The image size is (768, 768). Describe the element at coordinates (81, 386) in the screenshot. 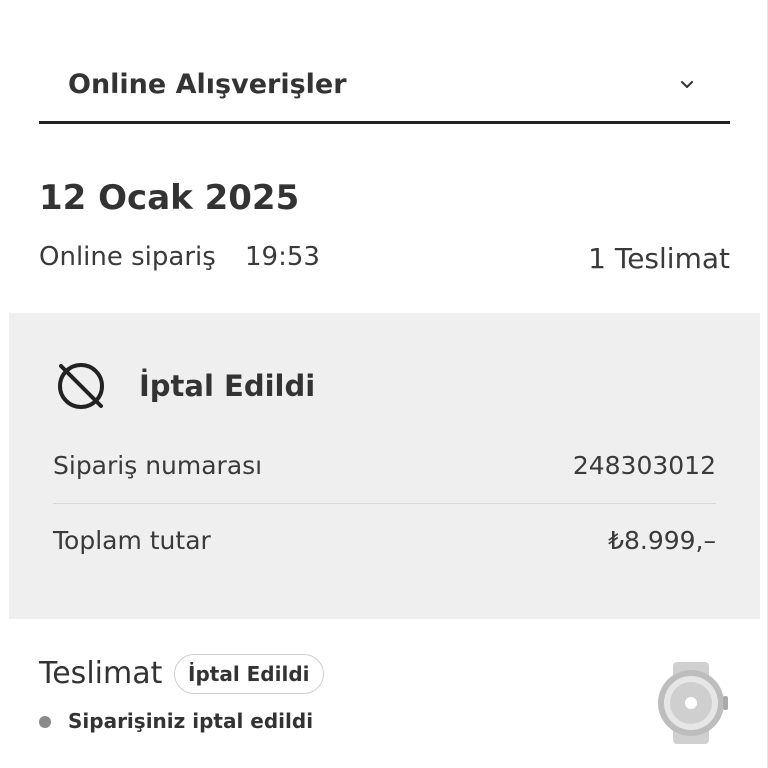

I see `cancelled-icon` at that location.